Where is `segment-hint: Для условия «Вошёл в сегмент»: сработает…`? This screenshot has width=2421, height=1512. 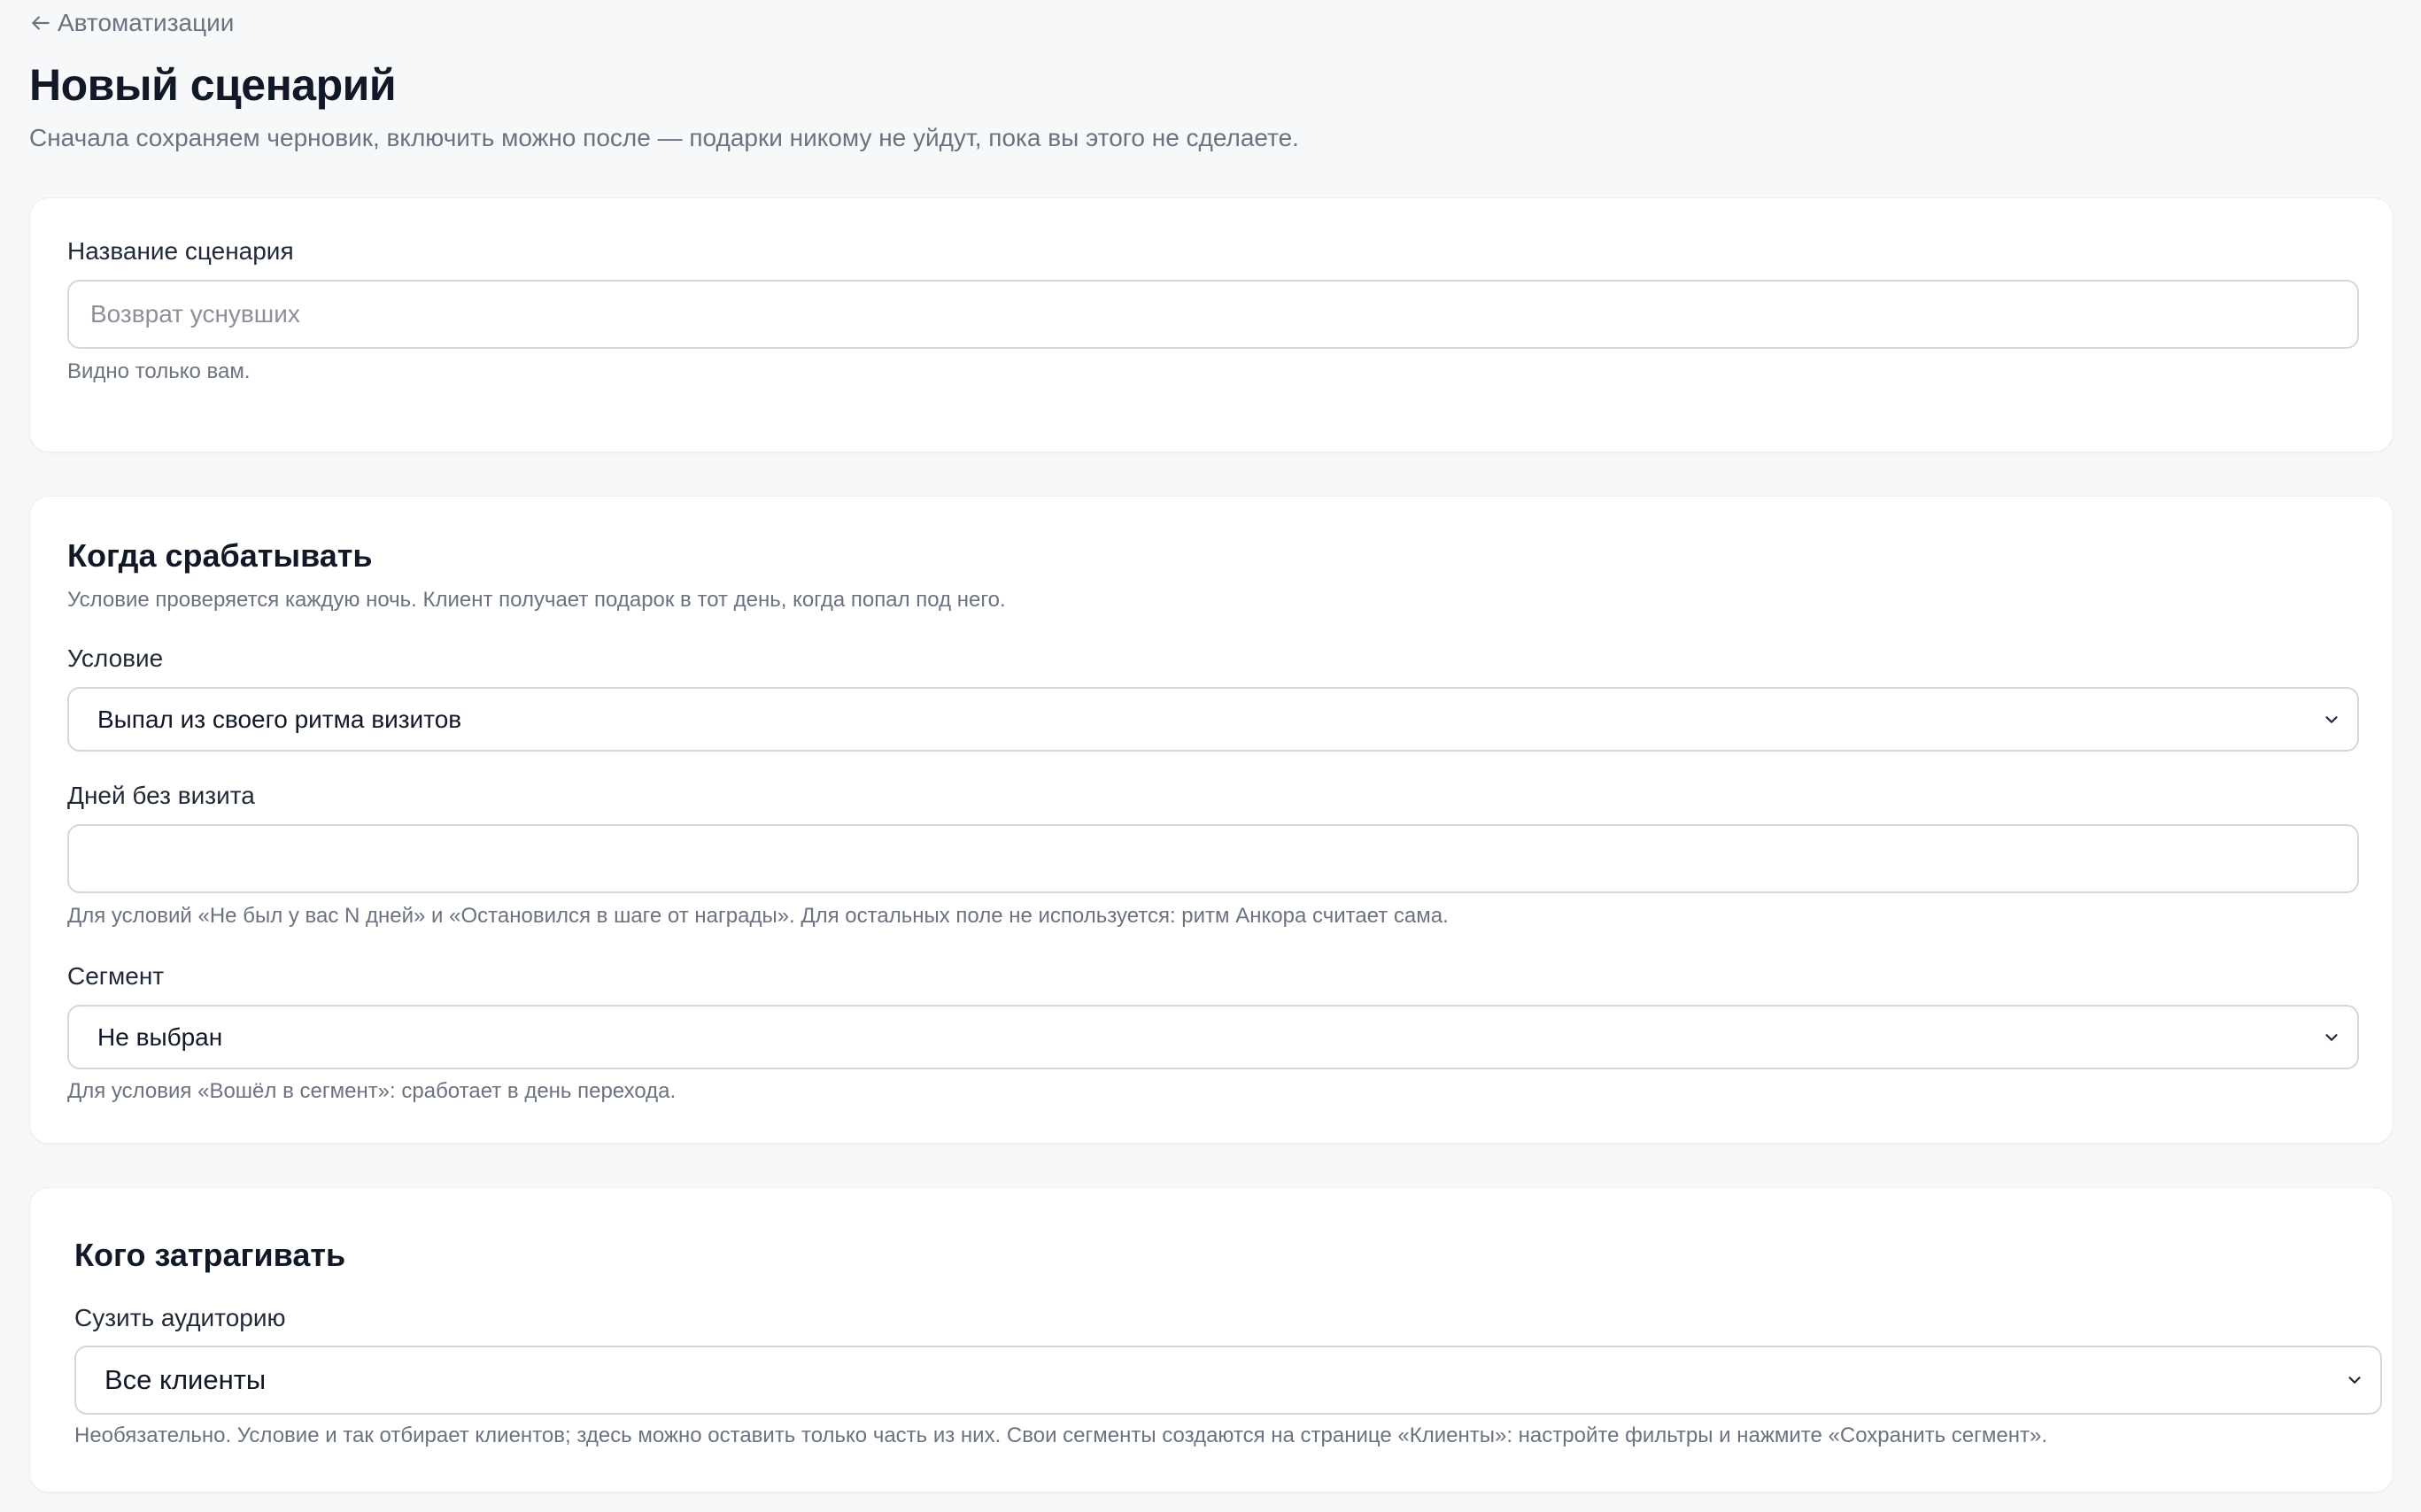 segment-hint: Для условия «Вошёл в сегмент»: сработает… is located at coordinates (372, 1091).